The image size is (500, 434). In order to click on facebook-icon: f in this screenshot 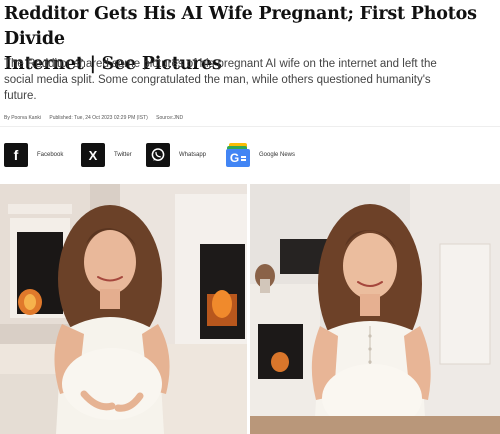, I will do `click(16, 155)`.